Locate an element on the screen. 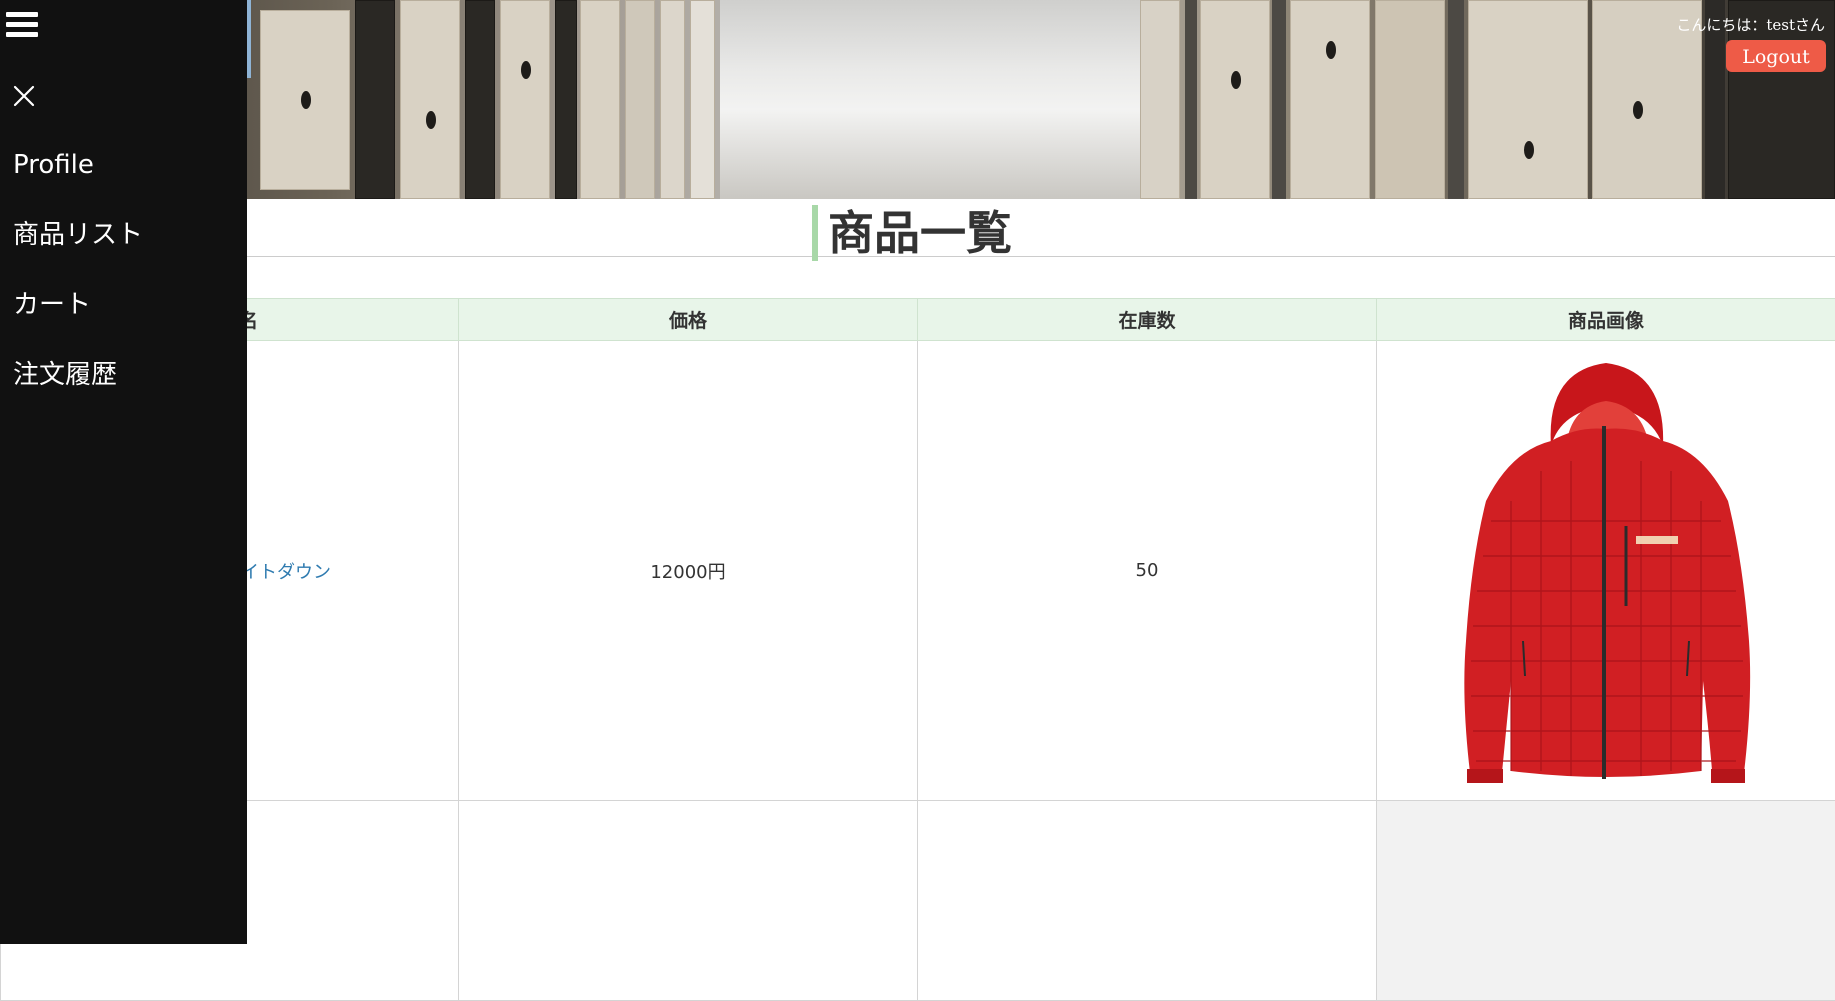 This screenshot has width=1835, height=1001. table-header-row: 名 価格 在庫数 商品画像 is located at coordinates (918, 320).